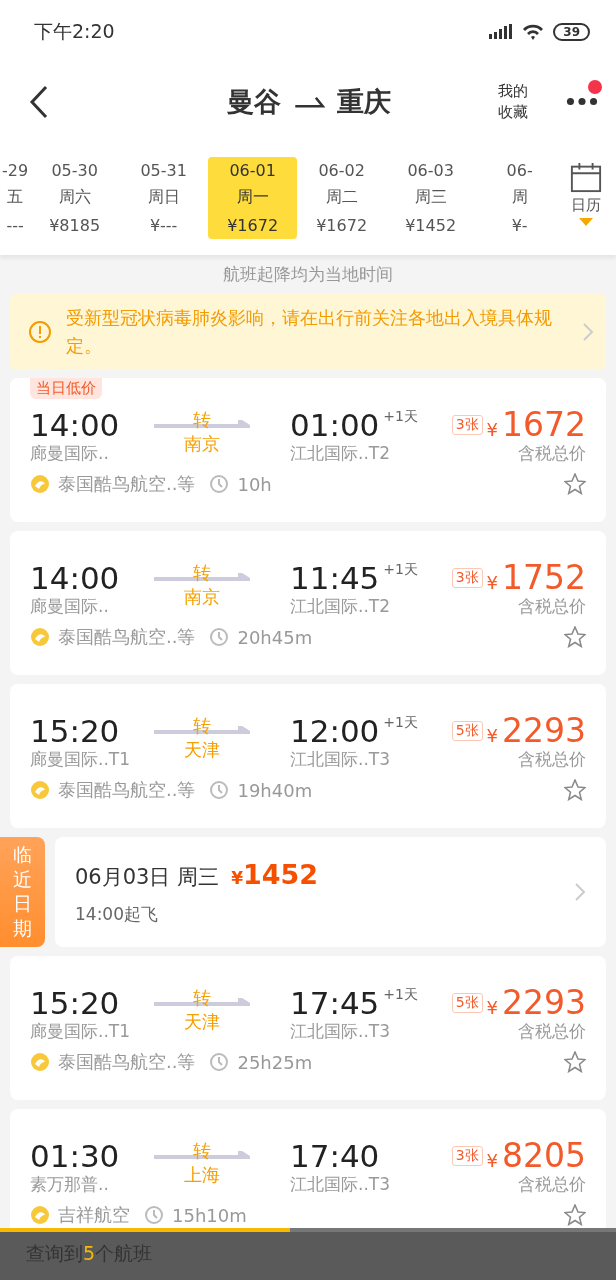 The width and height of the screenshot is (616, 1280). Describe the element at coordinates (15, 198) in the screenshot. I see `date-tab: -29 五 ---` at that location.